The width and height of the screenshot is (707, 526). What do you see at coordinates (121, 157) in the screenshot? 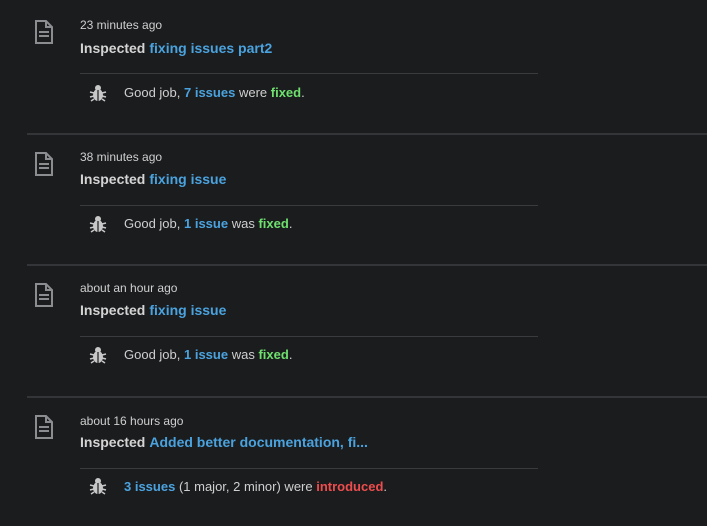
I see `entry-timestamp: 38 minutes ago` at bounding box center [121, 157].